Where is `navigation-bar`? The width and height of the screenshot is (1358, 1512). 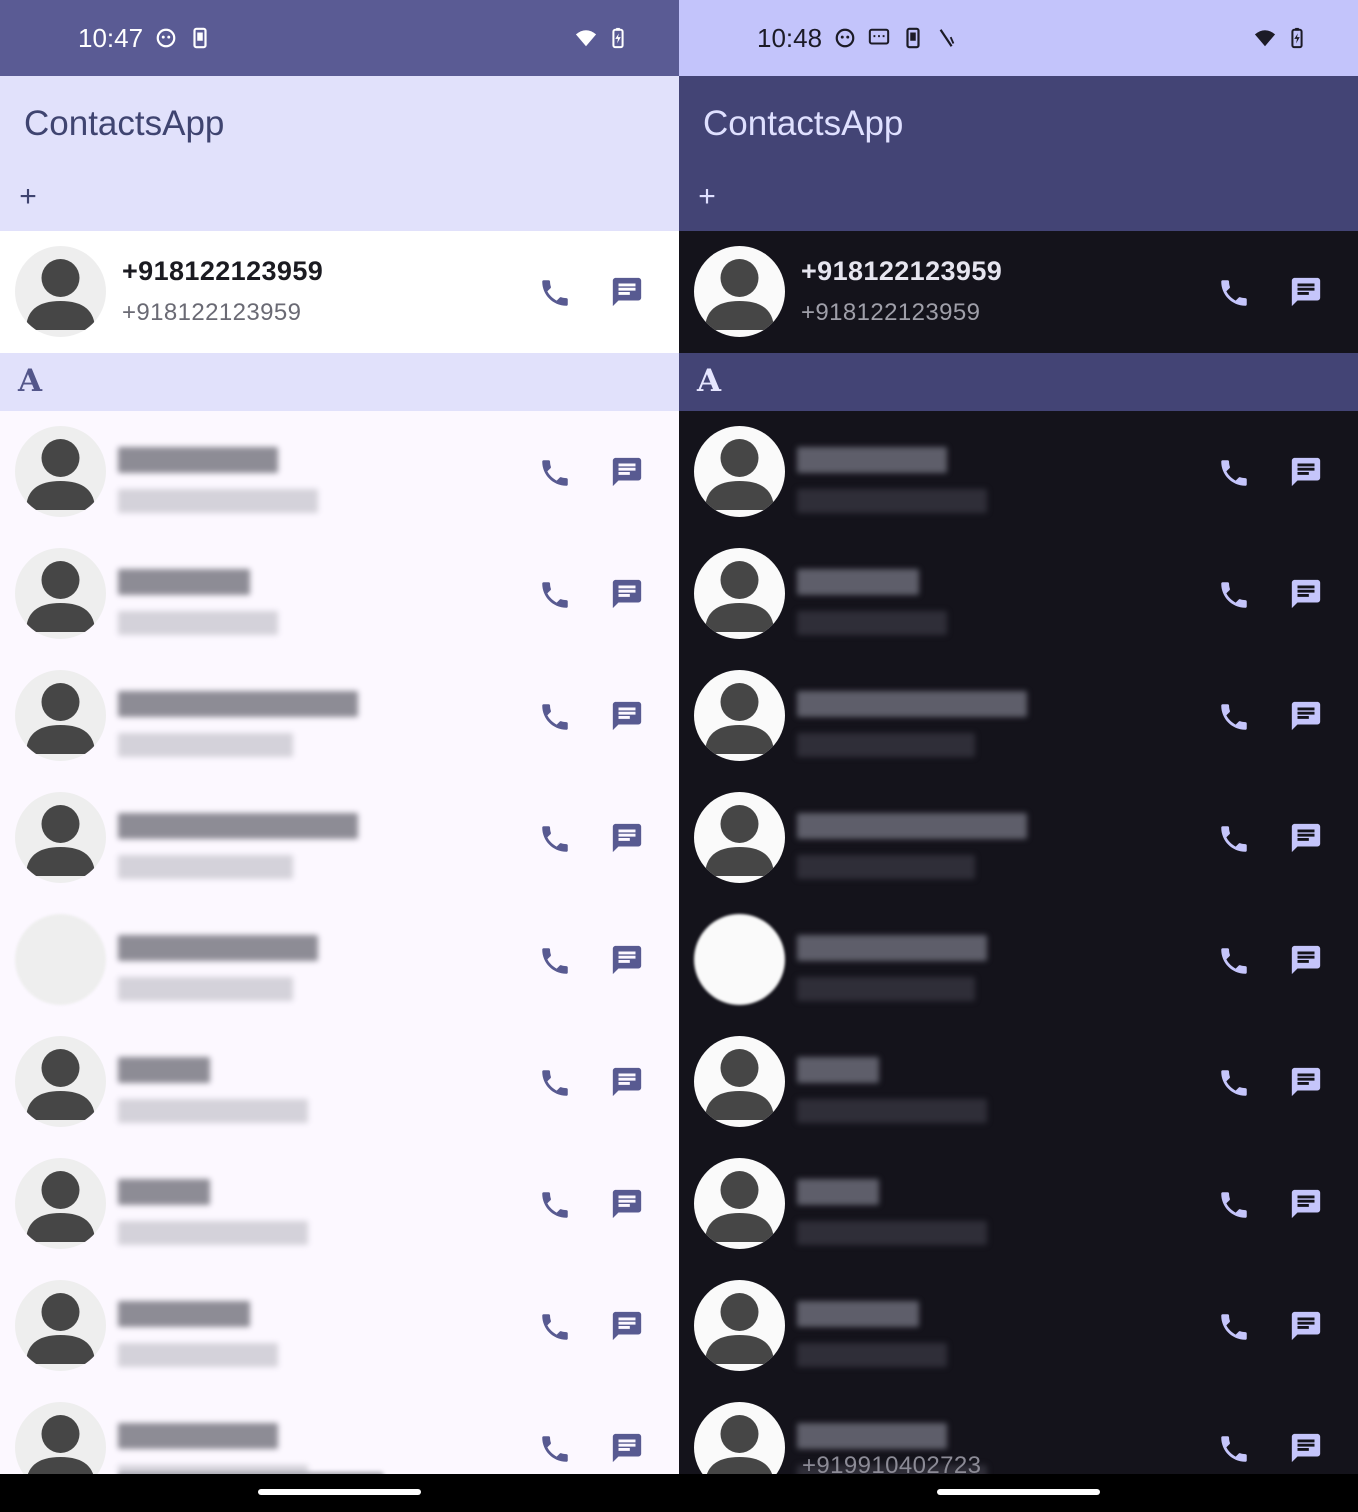 navigation-bar is located at coordinates (1018, 1493).